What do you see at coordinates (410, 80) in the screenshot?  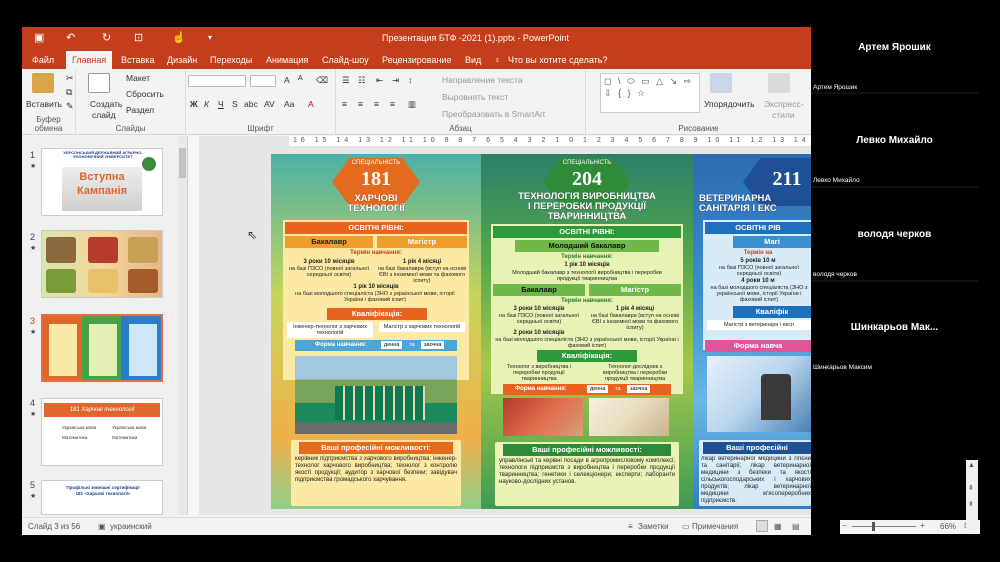 I see `line-spacing-icon: ↕` at bounding box center [410, 80].